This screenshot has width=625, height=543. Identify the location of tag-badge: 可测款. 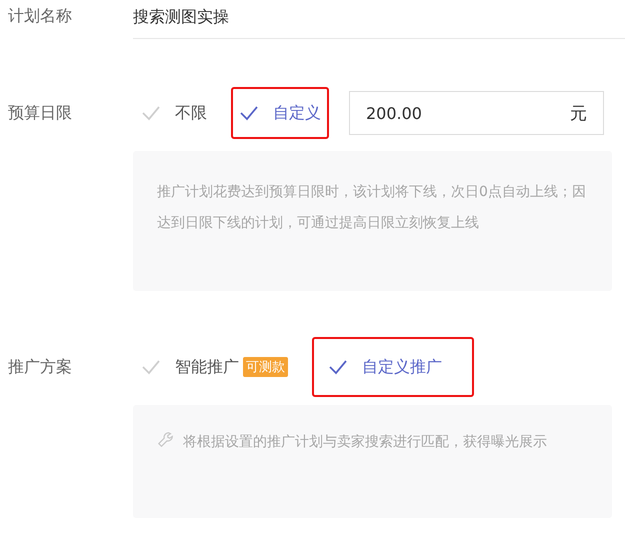
(265, 367).